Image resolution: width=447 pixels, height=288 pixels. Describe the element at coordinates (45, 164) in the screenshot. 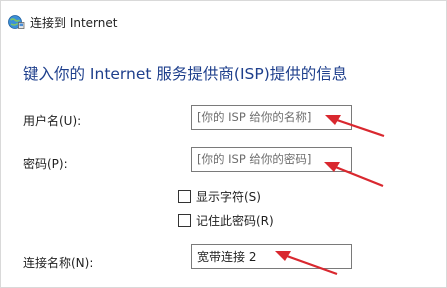

I see `password-label: 密码(P):` at that location.